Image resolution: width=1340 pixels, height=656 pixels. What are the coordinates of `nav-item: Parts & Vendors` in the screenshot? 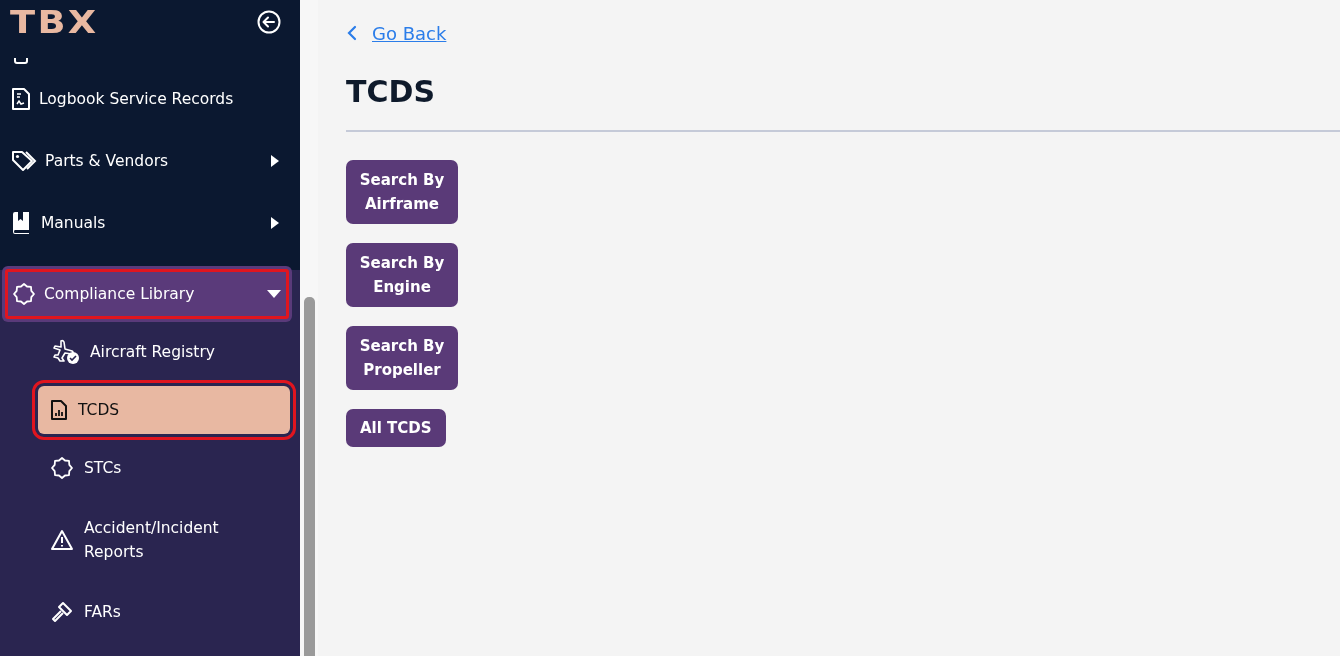 It's located at (150, 161).